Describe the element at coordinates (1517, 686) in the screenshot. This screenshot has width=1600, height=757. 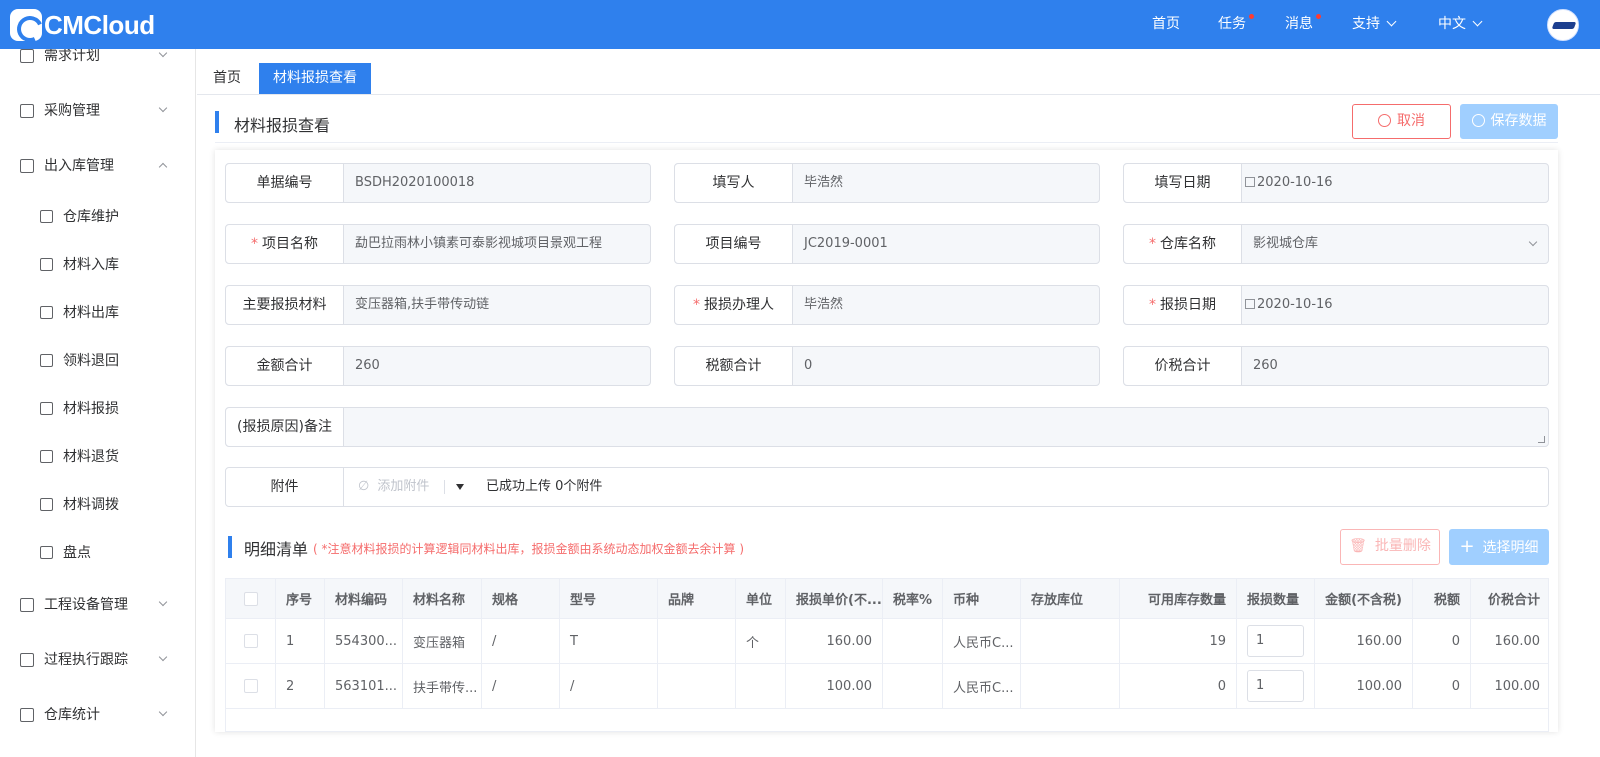
I see `cell-total: 100.00` at that location.